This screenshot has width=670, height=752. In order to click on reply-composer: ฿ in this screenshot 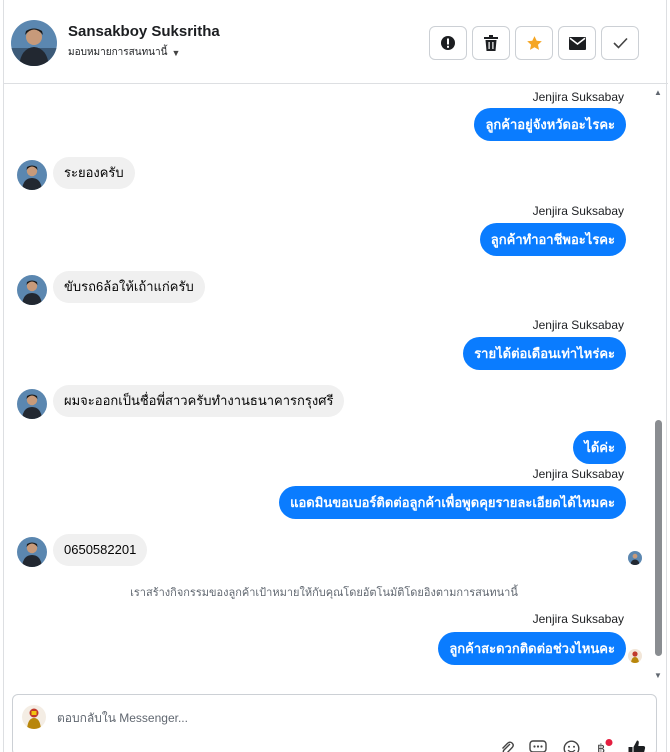, I will do `click(334, 723)`.